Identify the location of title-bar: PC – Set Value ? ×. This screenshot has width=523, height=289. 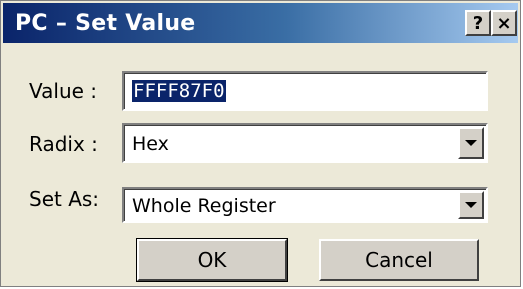
(260, 23).